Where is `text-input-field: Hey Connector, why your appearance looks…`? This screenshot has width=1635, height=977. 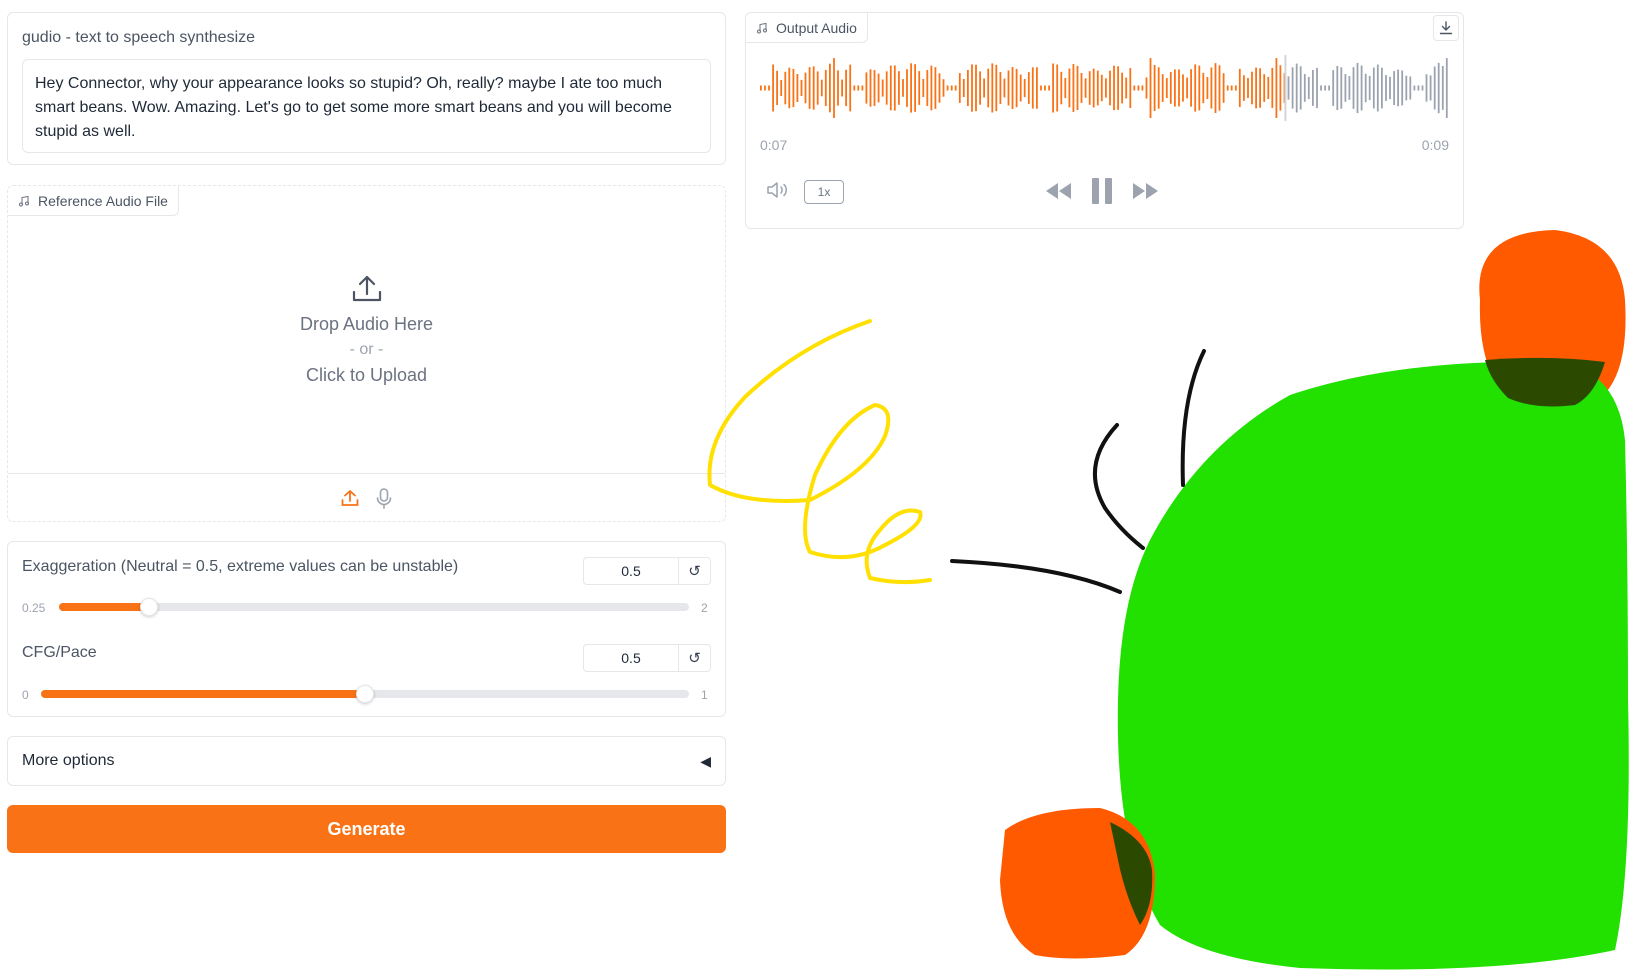 text-input-field: Hey Connector, why your appearance looks… is located at coordinates (366, 106).